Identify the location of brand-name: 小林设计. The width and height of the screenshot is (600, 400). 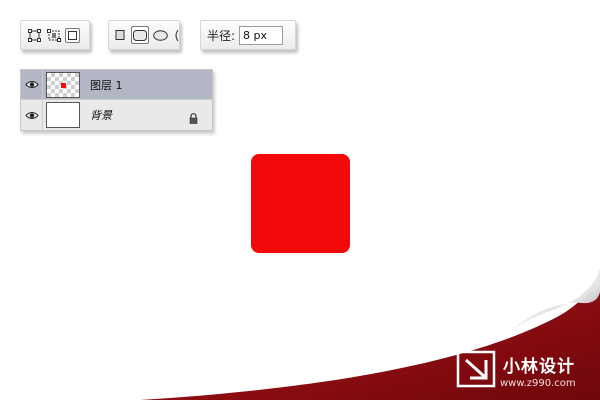
(539, 367).